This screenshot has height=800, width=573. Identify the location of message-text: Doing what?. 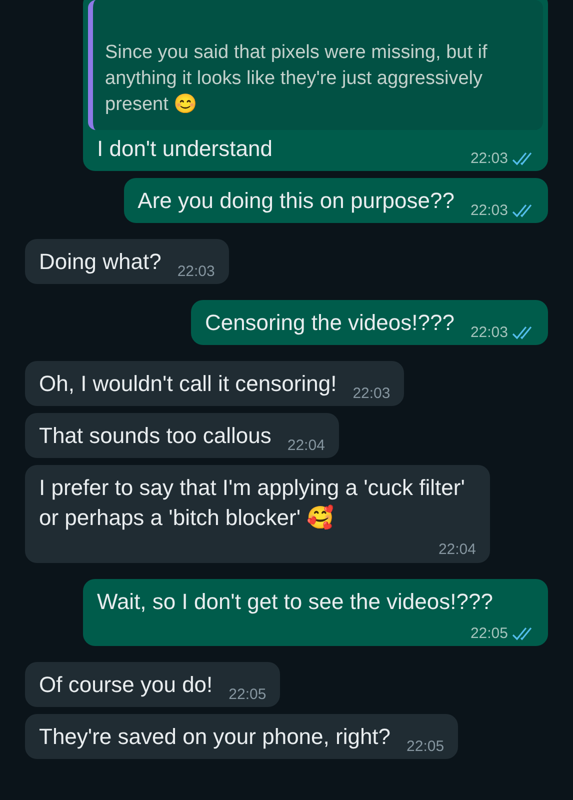
(100, 262).